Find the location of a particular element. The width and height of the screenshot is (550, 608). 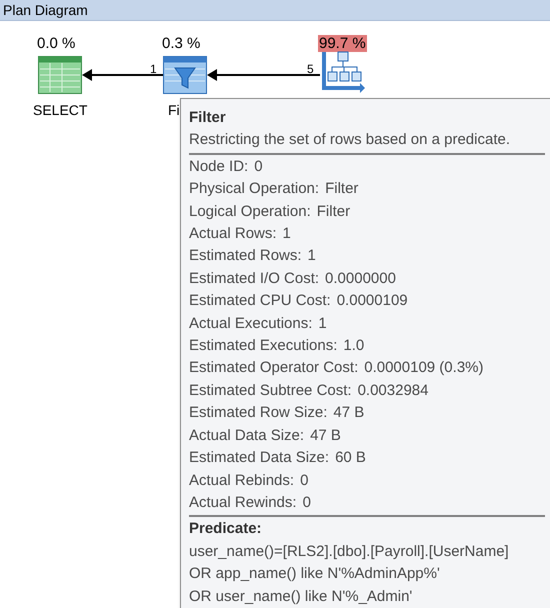

property-value: 0.0000109 is located at coordinates (372, 301).